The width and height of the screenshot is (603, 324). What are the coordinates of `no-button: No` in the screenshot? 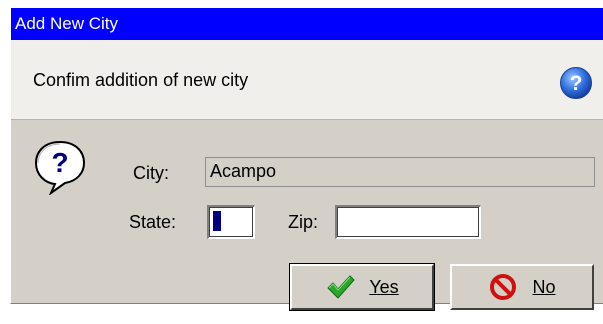 It's located at (522, 287).